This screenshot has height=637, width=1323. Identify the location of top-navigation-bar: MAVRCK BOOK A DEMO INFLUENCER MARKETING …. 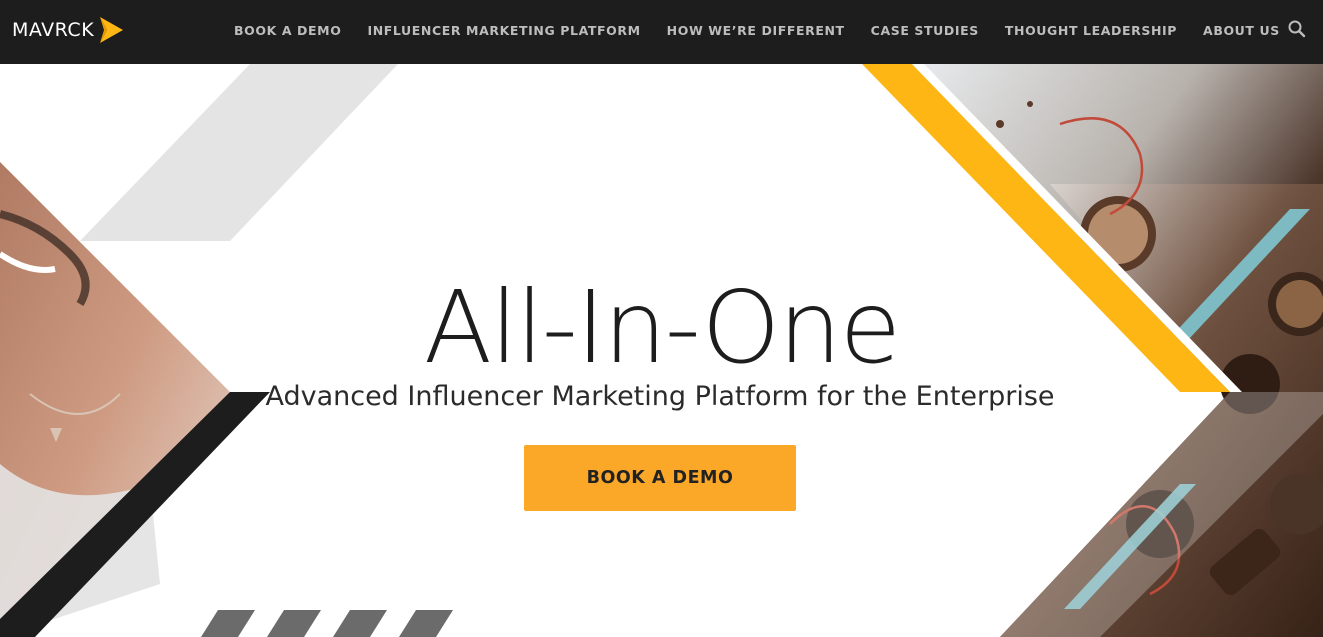
(661, 32).